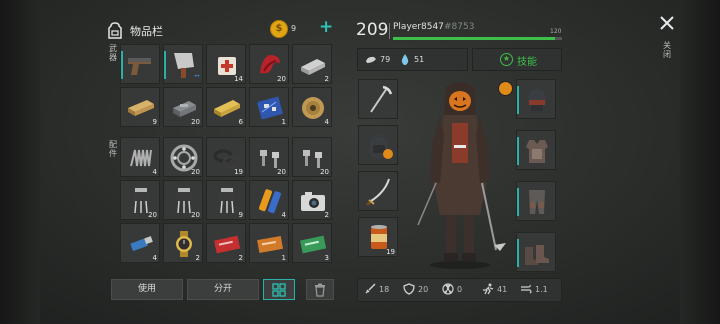 This screenshot has height=324, width=720. What do you see at coordinates (226, 200) in the screenshot?
I see `inventory-slot: 9` at bounding box center [226, 200].